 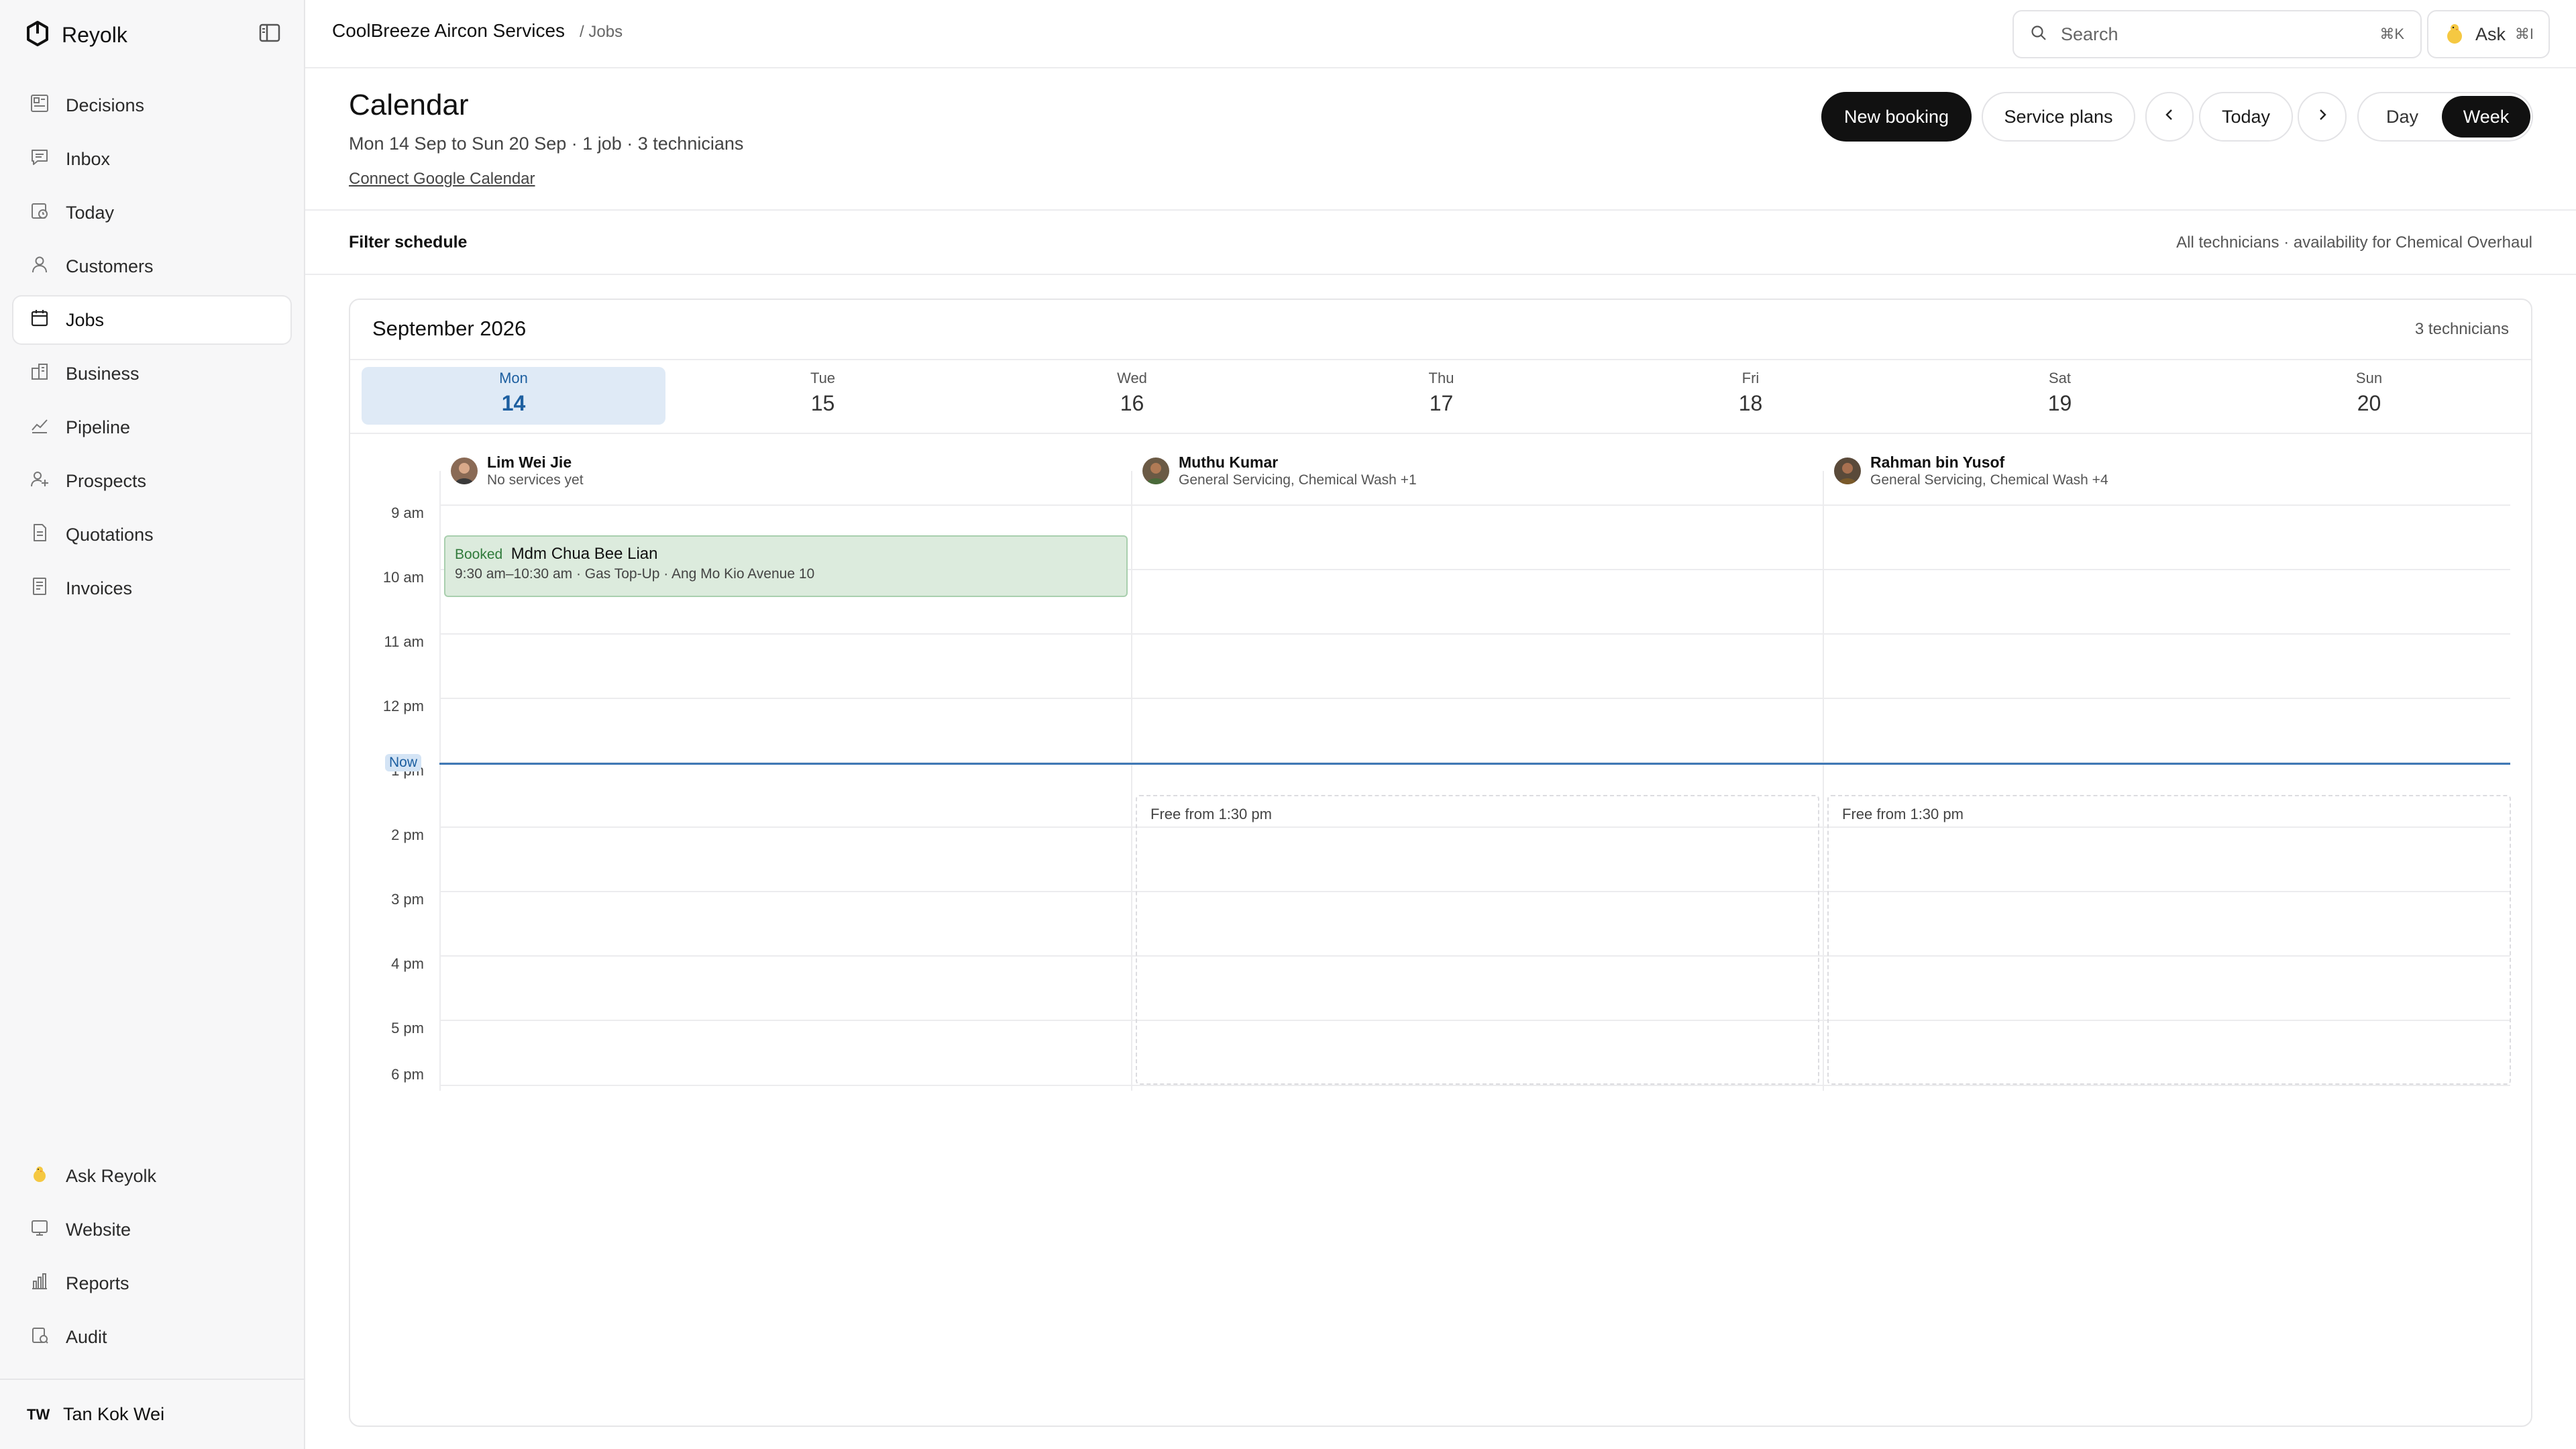 What do you see at coordinates (403, 577) in the screenshot?
I see `hour-label: 10 am` at bounding box center [403, 577].